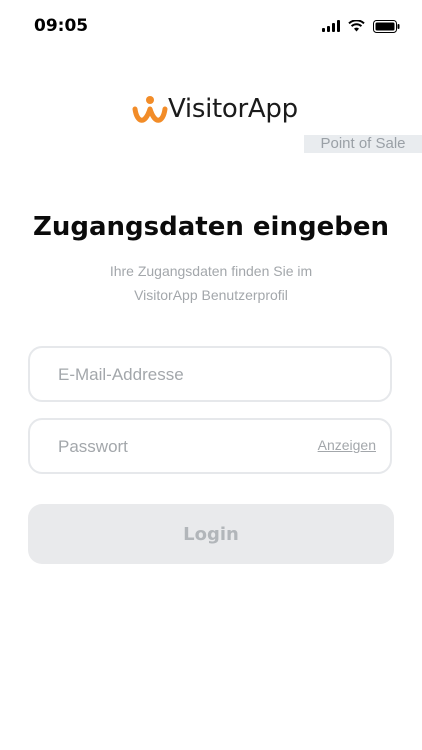 The height and width of the screenshot is (750, 422). I want to click on subtitle-line-2: VisitorApp Benutzerprofil, so click(211, 295).